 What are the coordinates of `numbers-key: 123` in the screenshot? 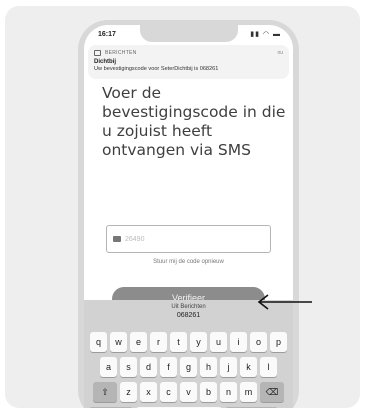 It's located at (111, 407).